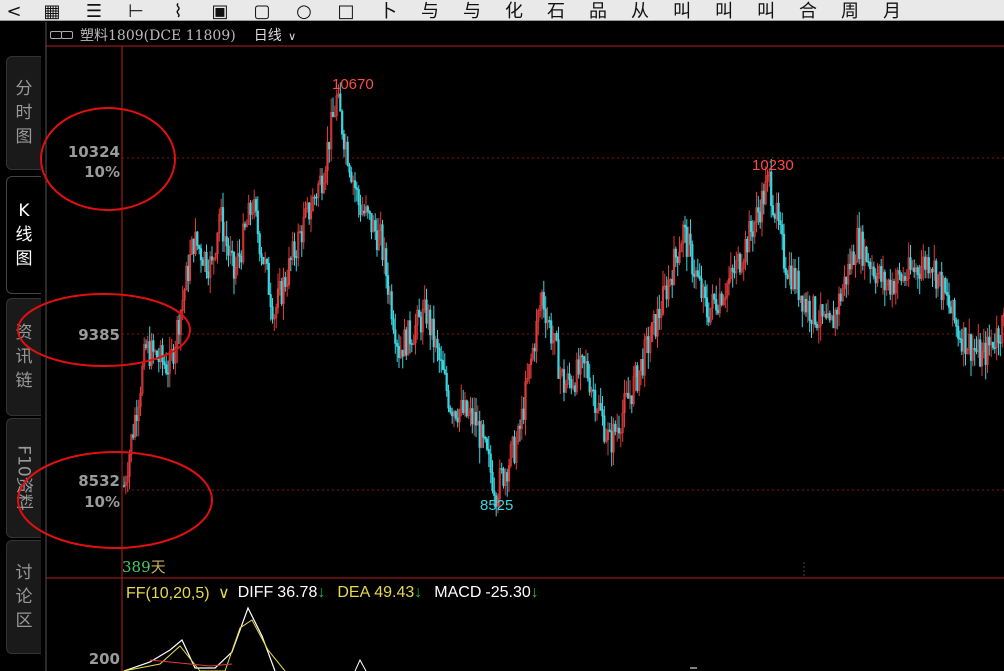  I want to click on diff-line, so click(199, 638).